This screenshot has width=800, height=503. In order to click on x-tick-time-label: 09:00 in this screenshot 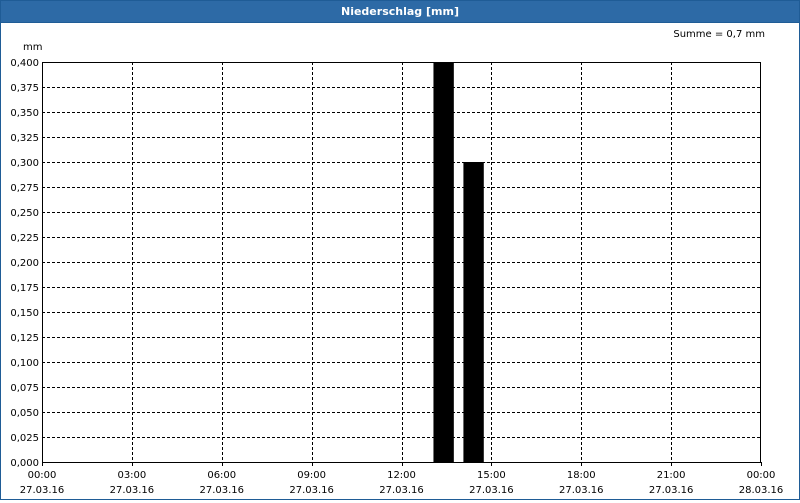, I will do `click(311, 475)`.